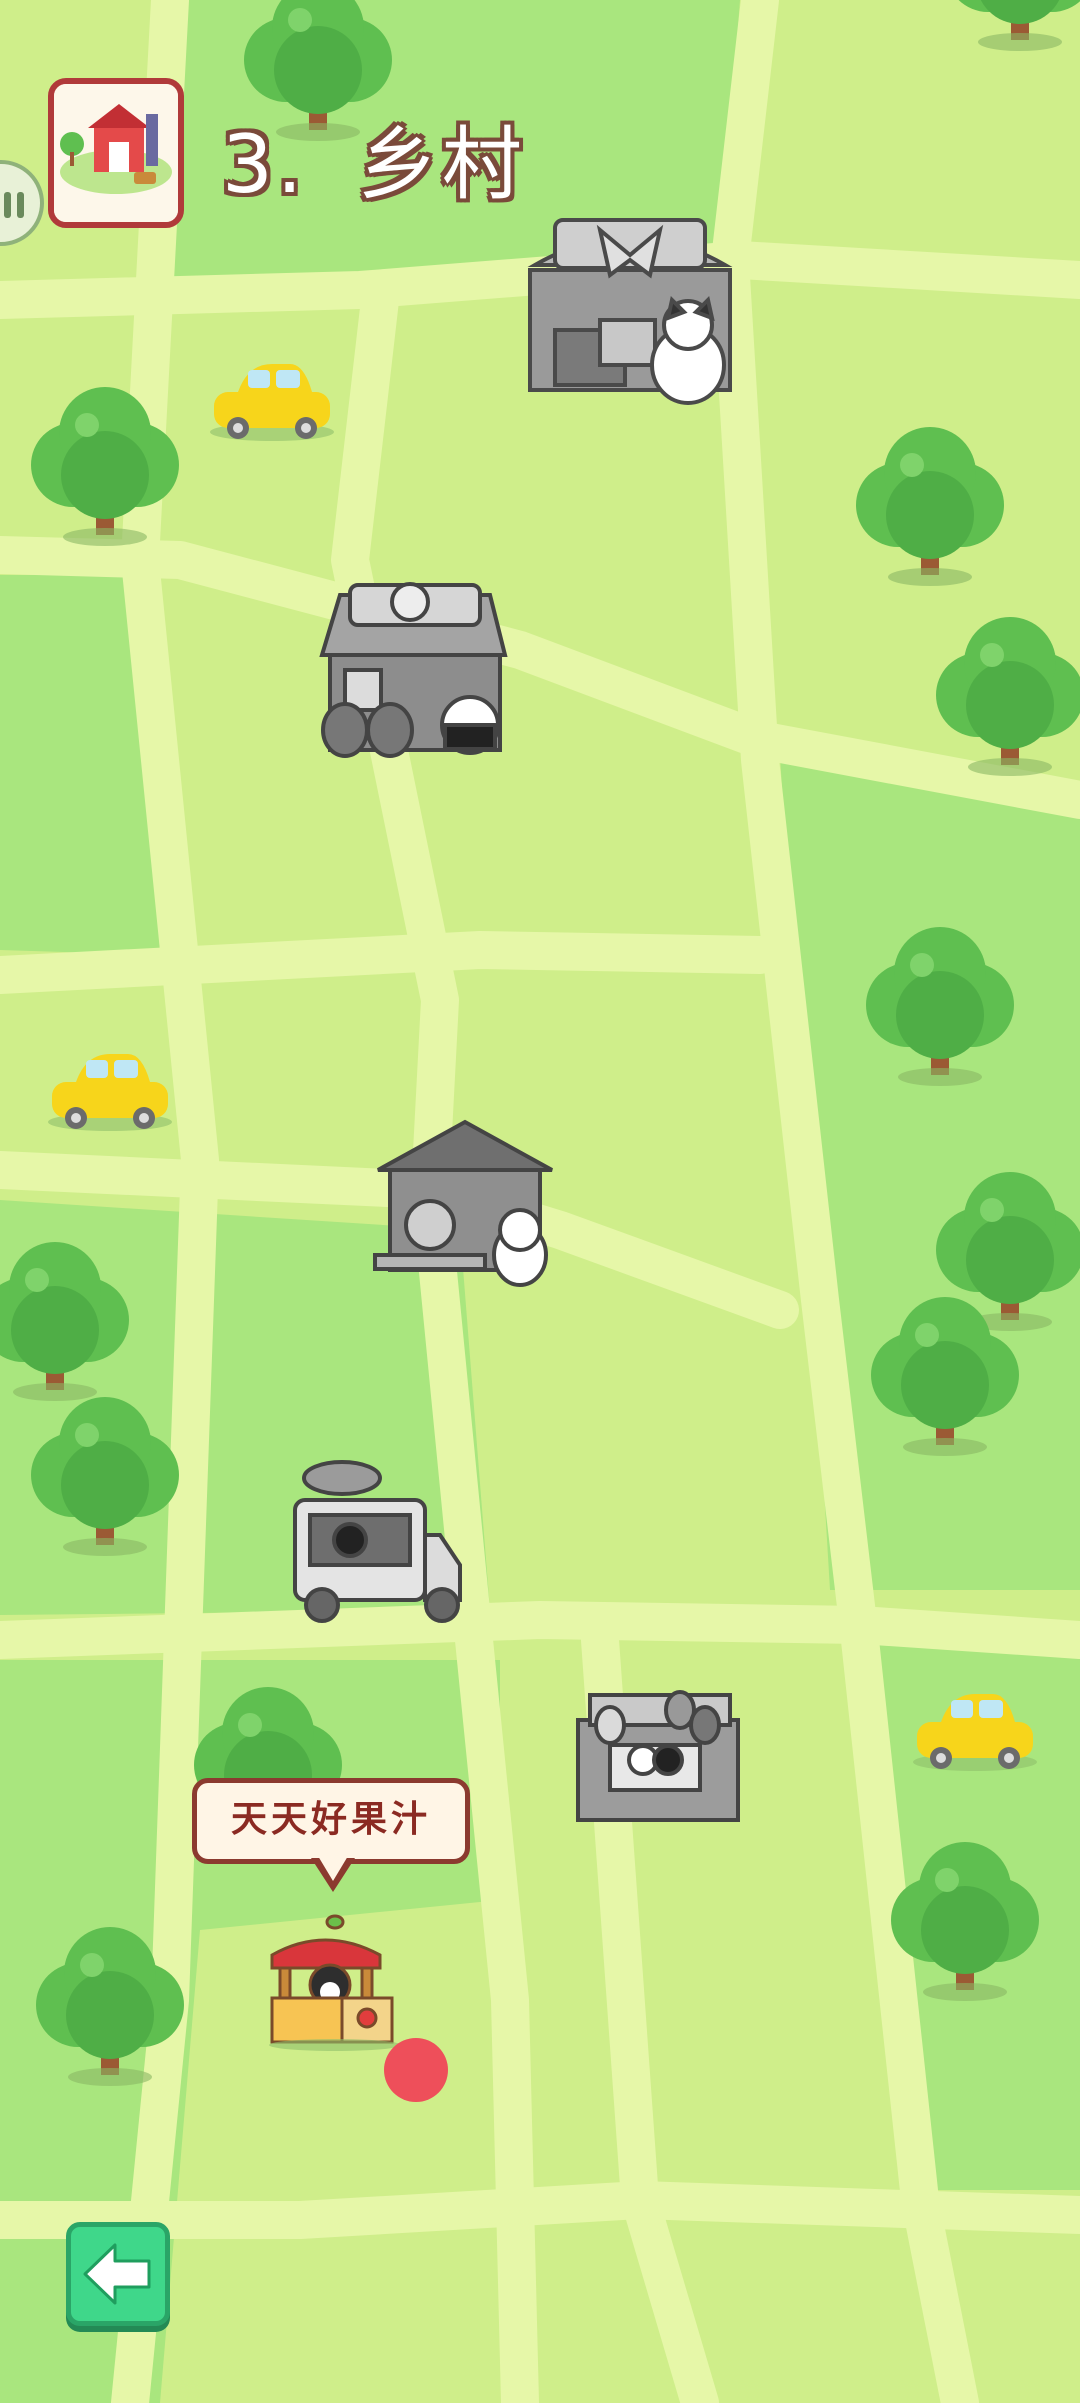 The height and width of the screenshot is (2403, 1080). I want to click on level-icon, so click(116, 153).